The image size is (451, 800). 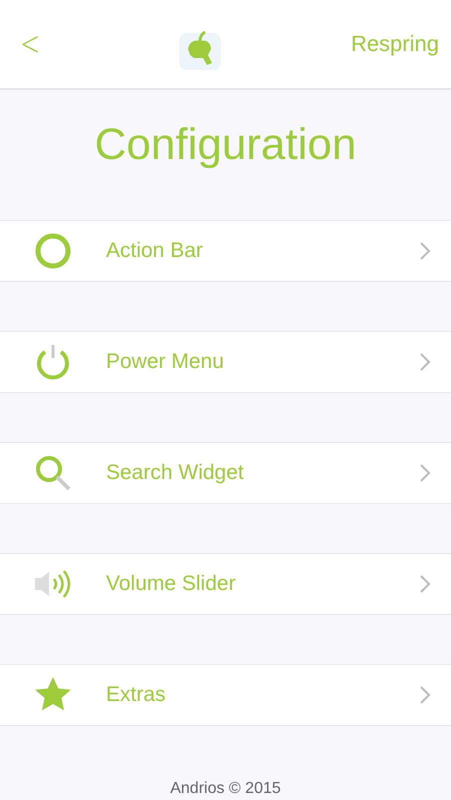 I want to click on menu-row: Extras, so click(x=225, y=695).